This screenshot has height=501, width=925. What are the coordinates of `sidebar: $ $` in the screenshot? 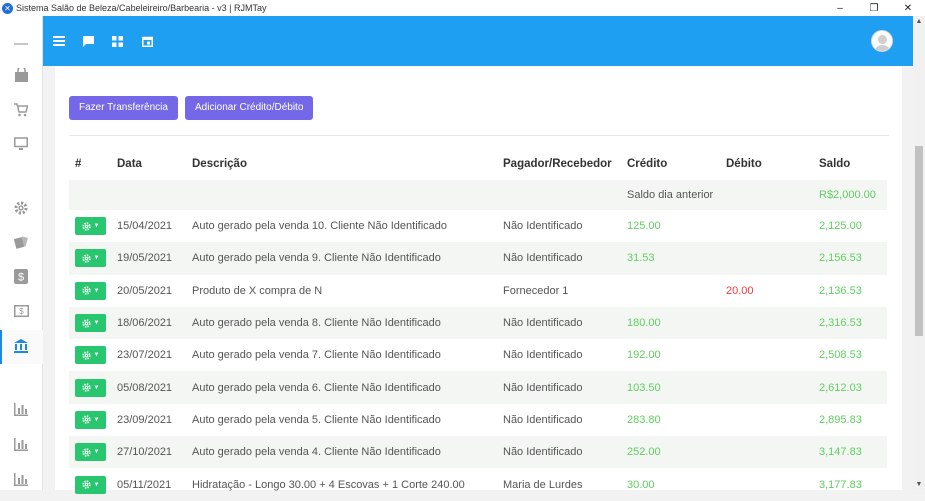 It's located at (21, 253).